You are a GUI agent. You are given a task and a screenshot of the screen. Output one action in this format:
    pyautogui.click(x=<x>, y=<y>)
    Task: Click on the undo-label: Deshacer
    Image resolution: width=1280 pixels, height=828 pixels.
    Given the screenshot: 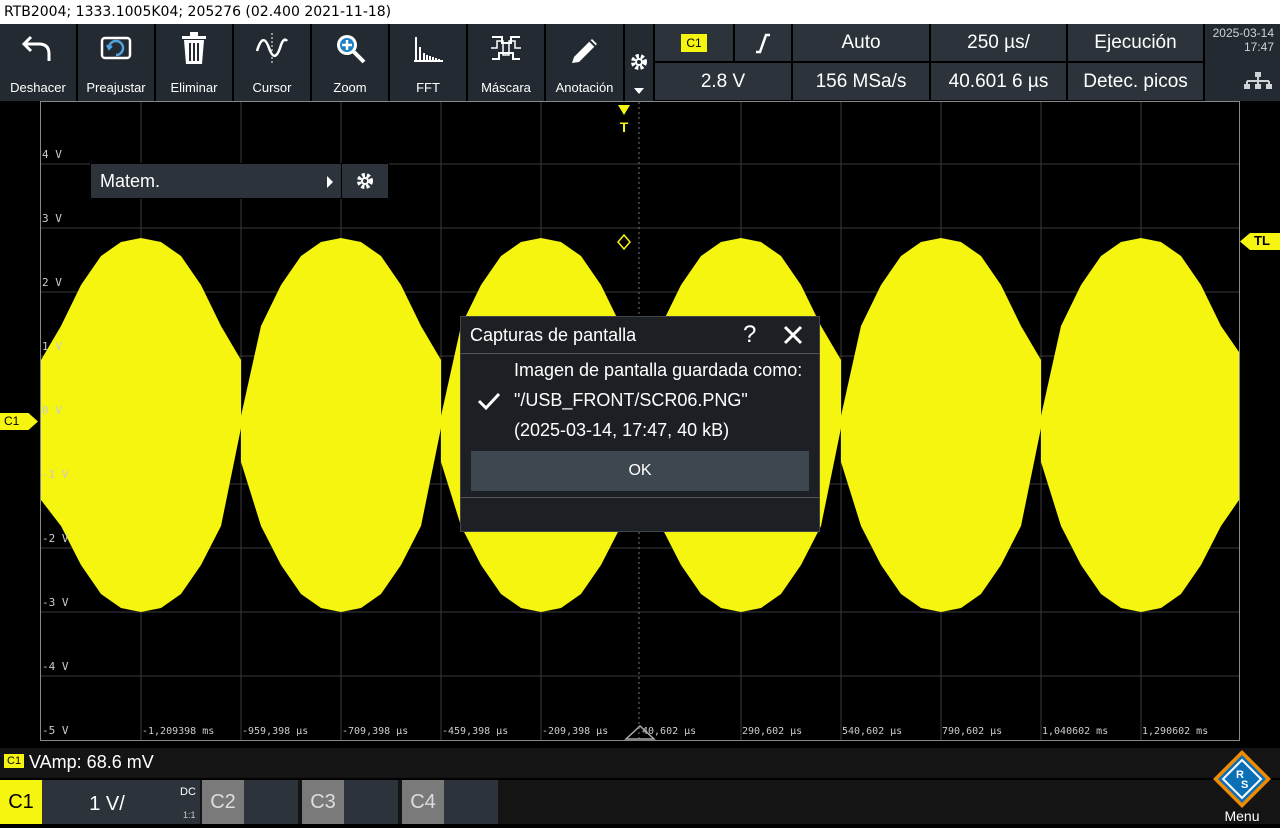 What is the action you would take?
    pyautogui.click(x=38, y=87)
    